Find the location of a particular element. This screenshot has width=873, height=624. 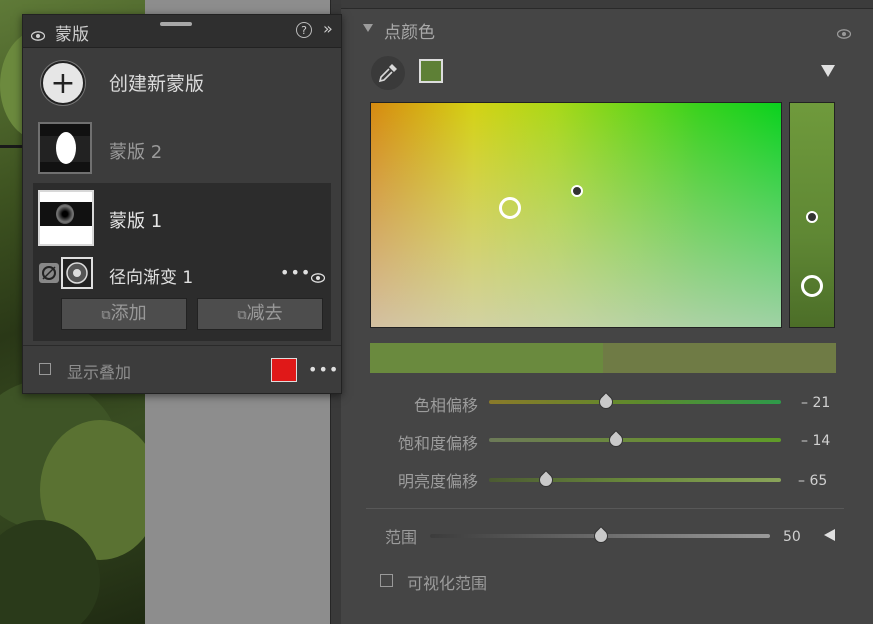

range-label: 范围 is located at coordinates (401, 537).